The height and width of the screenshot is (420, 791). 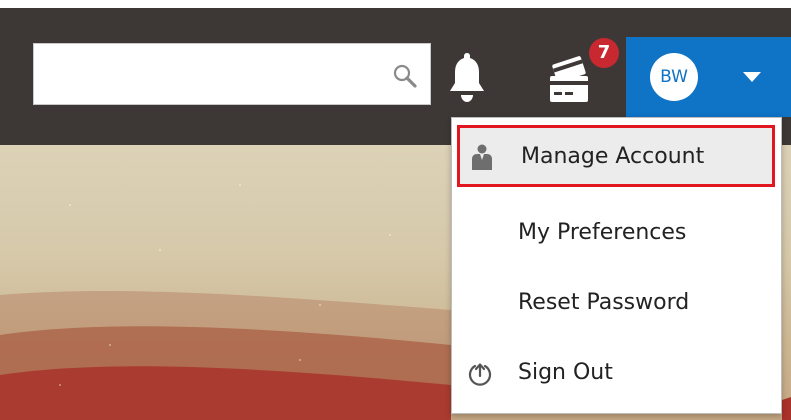 What do you see at coordinates (613, 156) in the screenshot?
I see `menu-item-label: Manage Account` at bounding box center [613, 156].